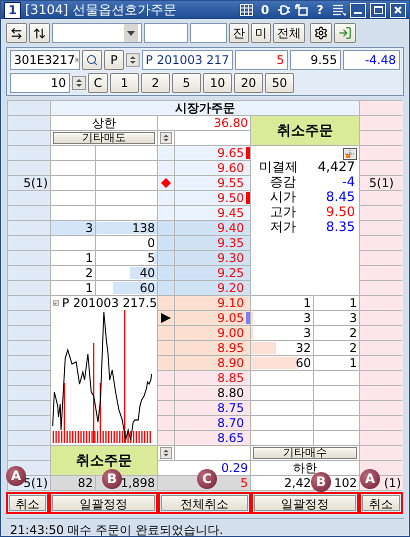 The image size is (410, 537). I want to click on corner-arrow-icon, so click(301, 10).